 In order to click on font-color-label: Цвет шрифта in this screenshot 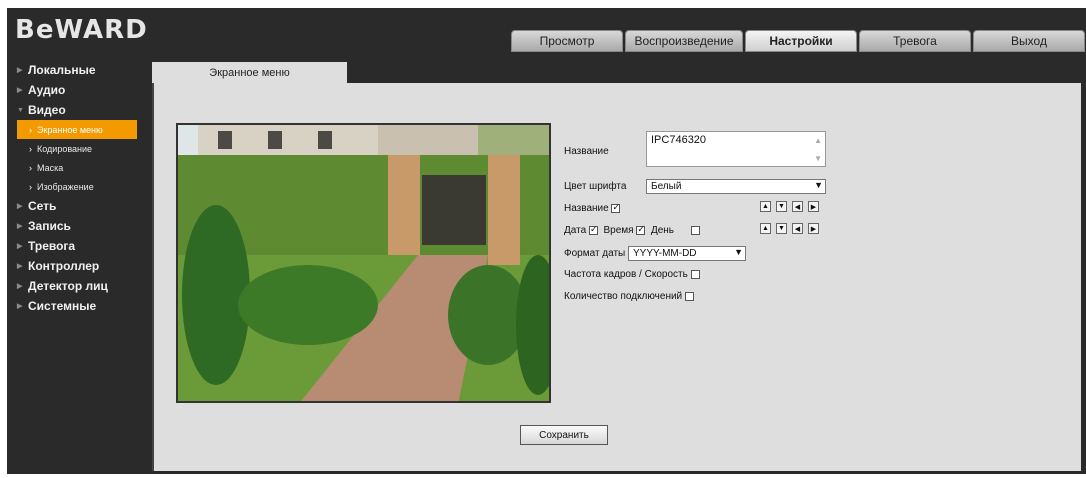, I will do `click(595, 186)`.